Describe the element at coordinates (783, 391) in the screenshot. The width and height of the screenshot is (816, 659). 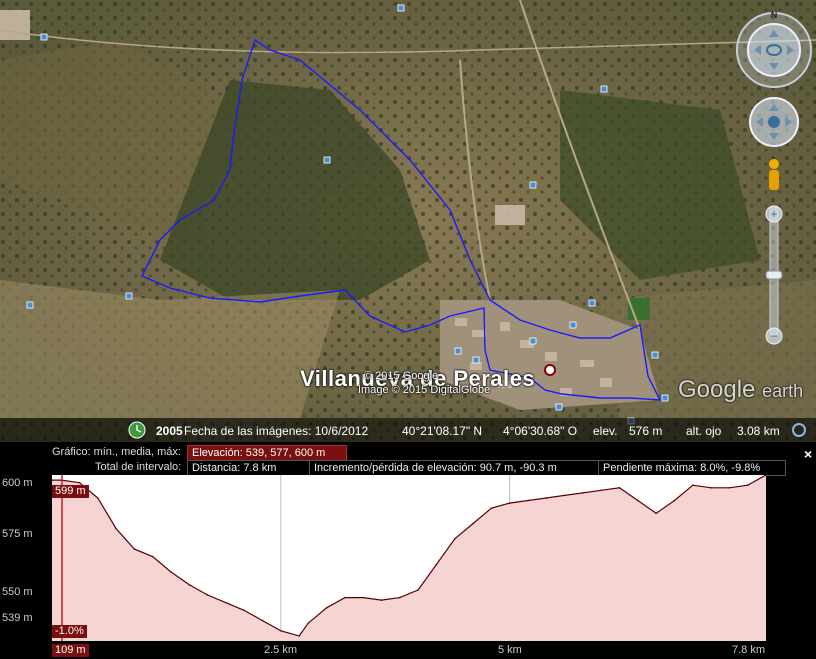
I see `brand-suffix: earth` at that location.